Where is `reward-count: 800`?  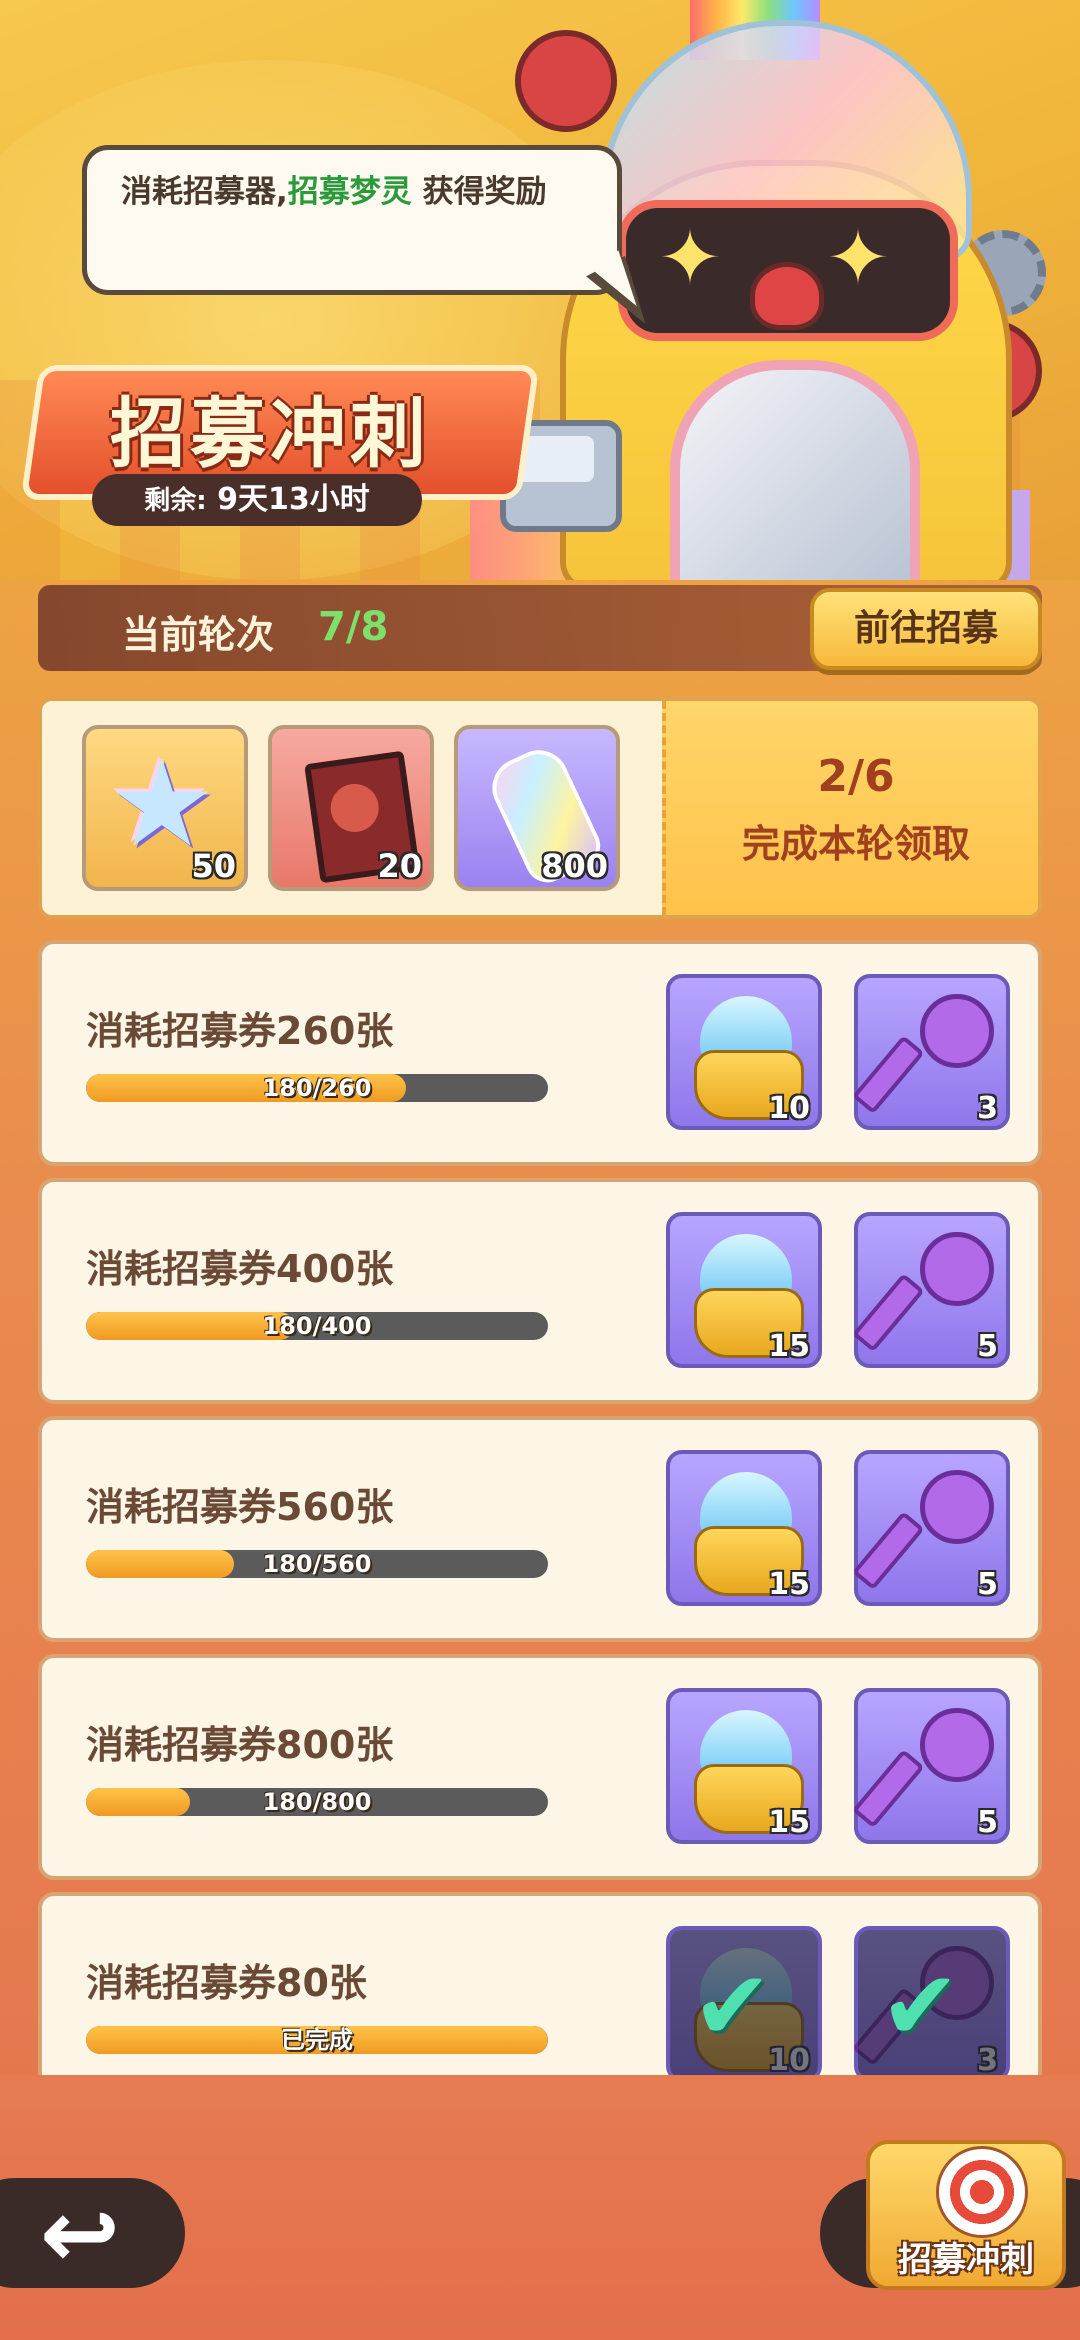 reward-count: 800 is located at coordinates (574, 866).